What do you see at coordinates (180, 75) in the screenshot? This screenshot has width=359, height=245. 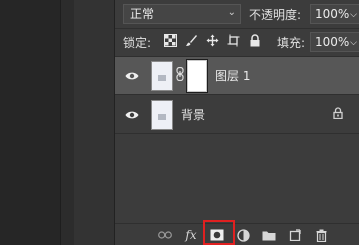 I see `chain-link-icon` at bounding box center [180, 75].